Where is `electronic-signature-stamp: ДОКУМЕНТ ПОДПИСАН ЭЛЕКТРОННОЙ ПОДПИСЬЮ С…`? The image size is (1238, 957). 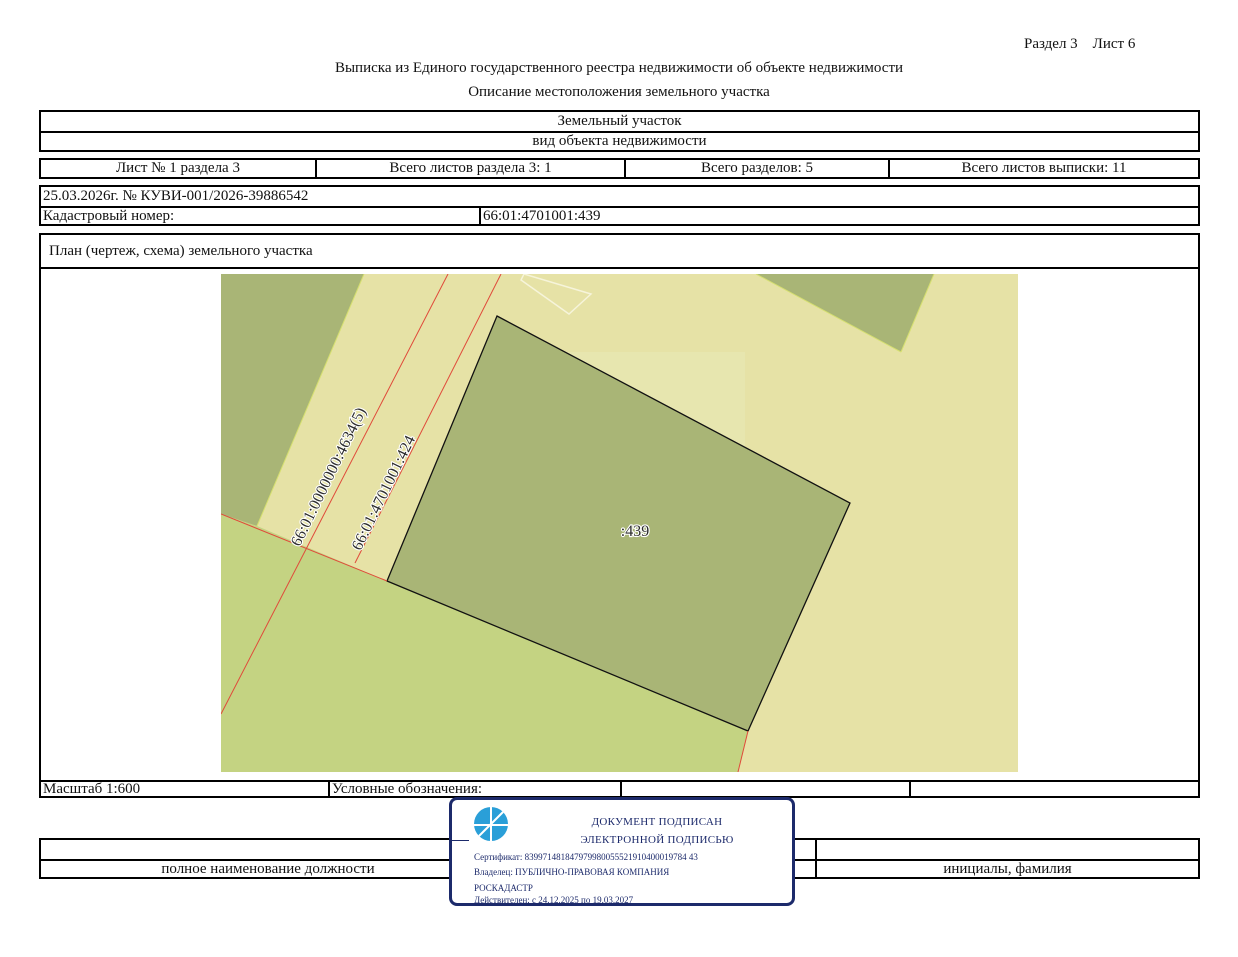 electronic-signature-stamp: ДОКУМЕНТ ПОДПИСАН ЭЛЕКТРОННОЙ ПОДПИСЬЮ С… is located at coordinates (622, 851).